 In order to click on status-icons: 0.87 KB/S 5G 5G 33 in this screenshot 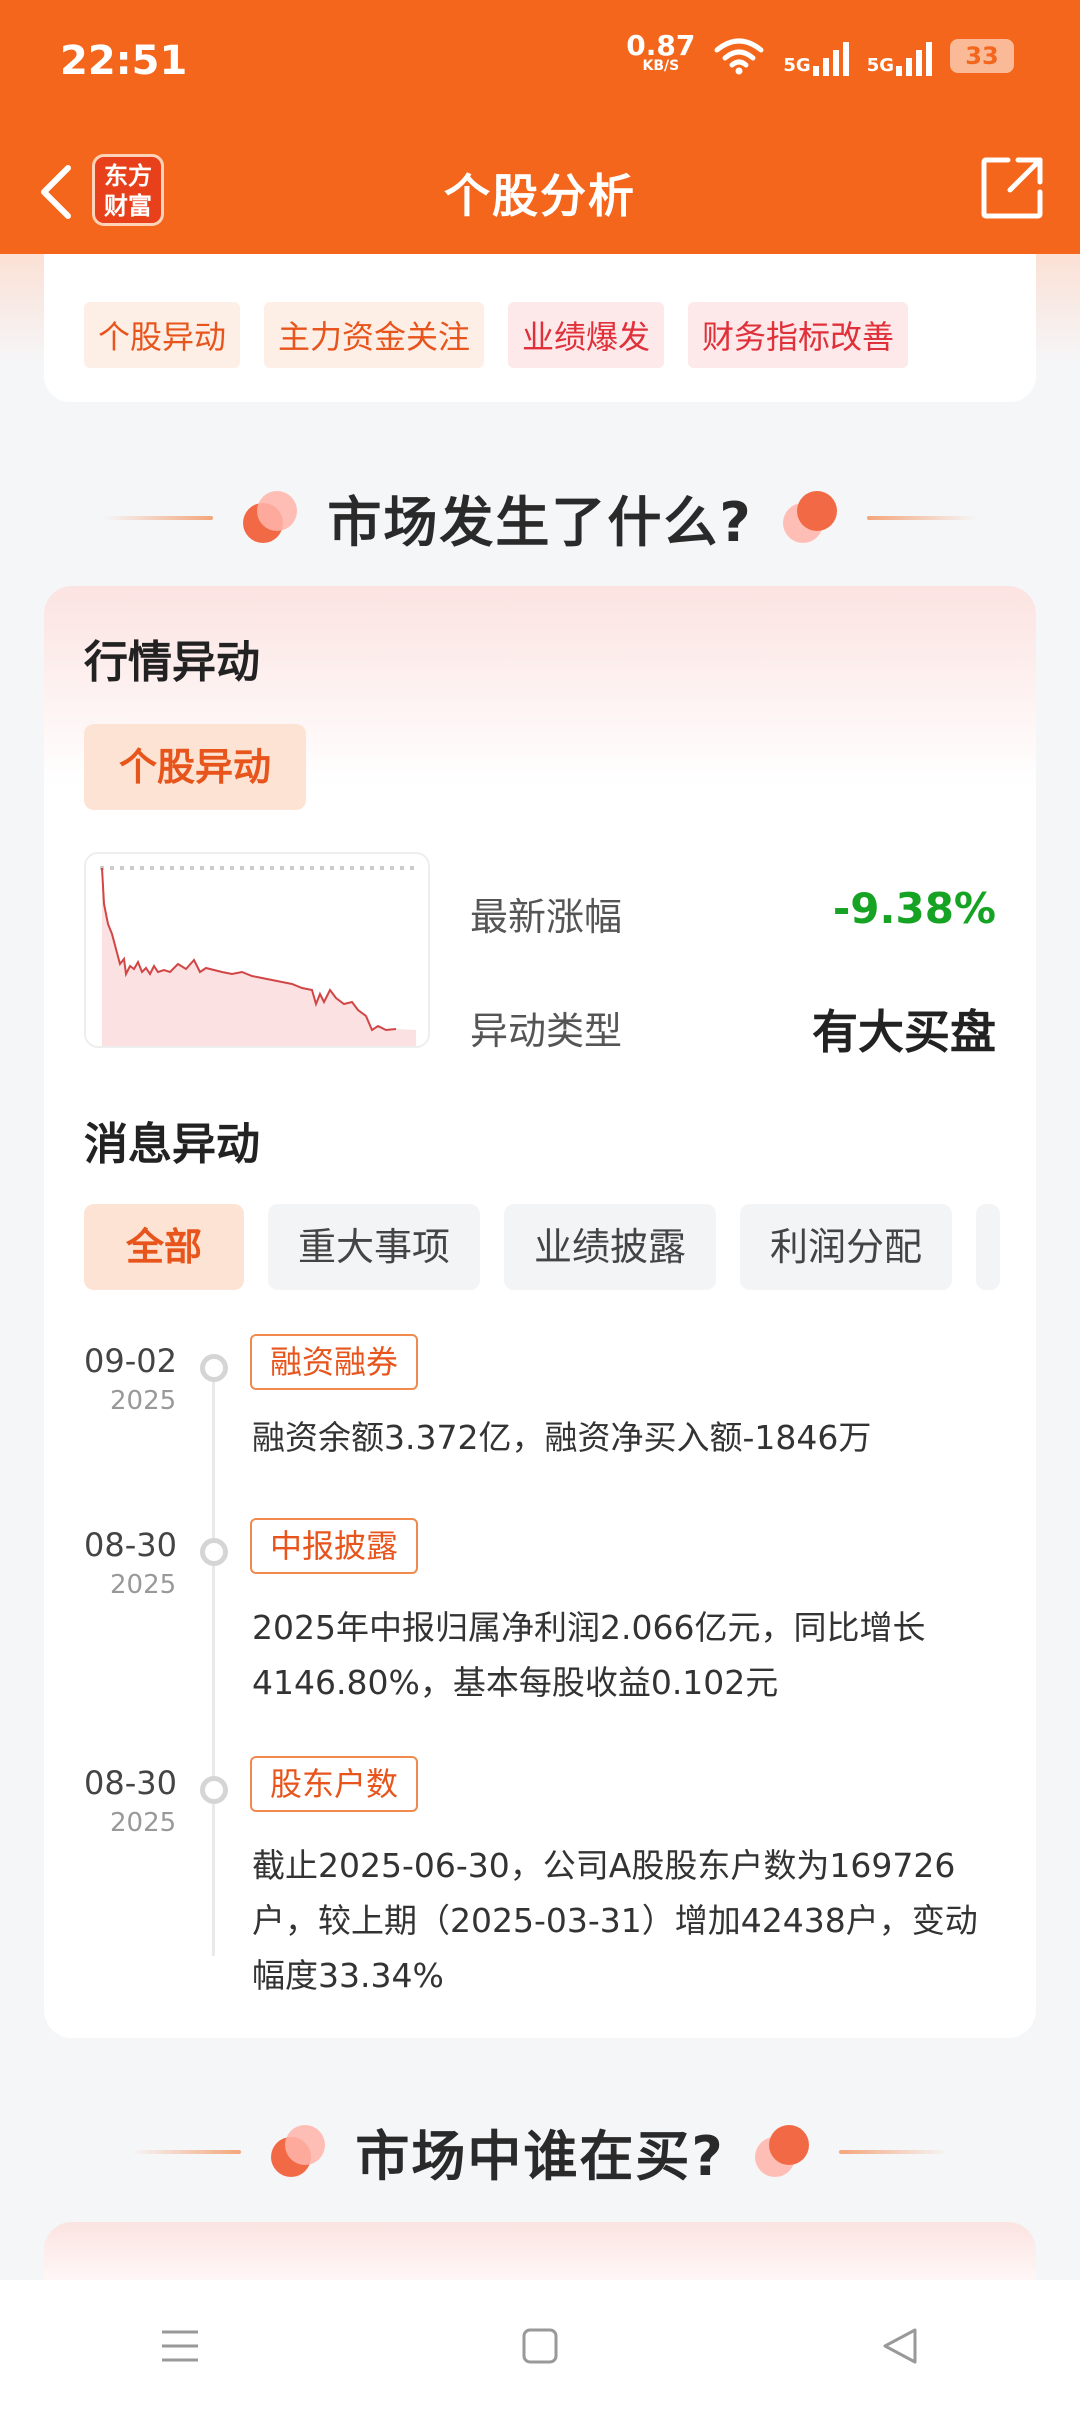, I will do `click(820, 52)`.